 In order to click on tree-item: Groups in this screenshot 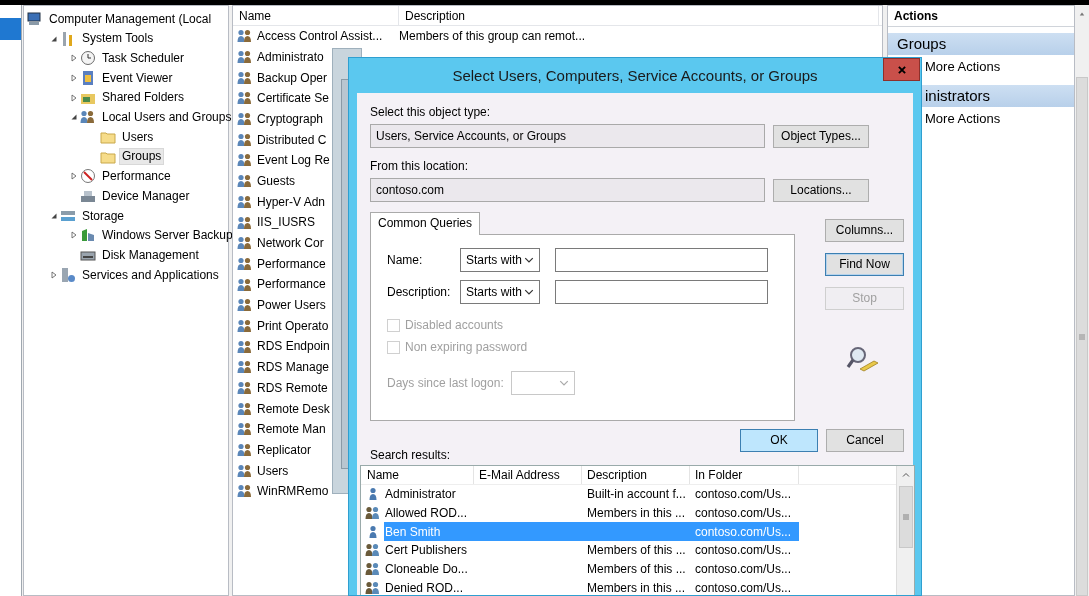, I will do `click(142, 156)`.